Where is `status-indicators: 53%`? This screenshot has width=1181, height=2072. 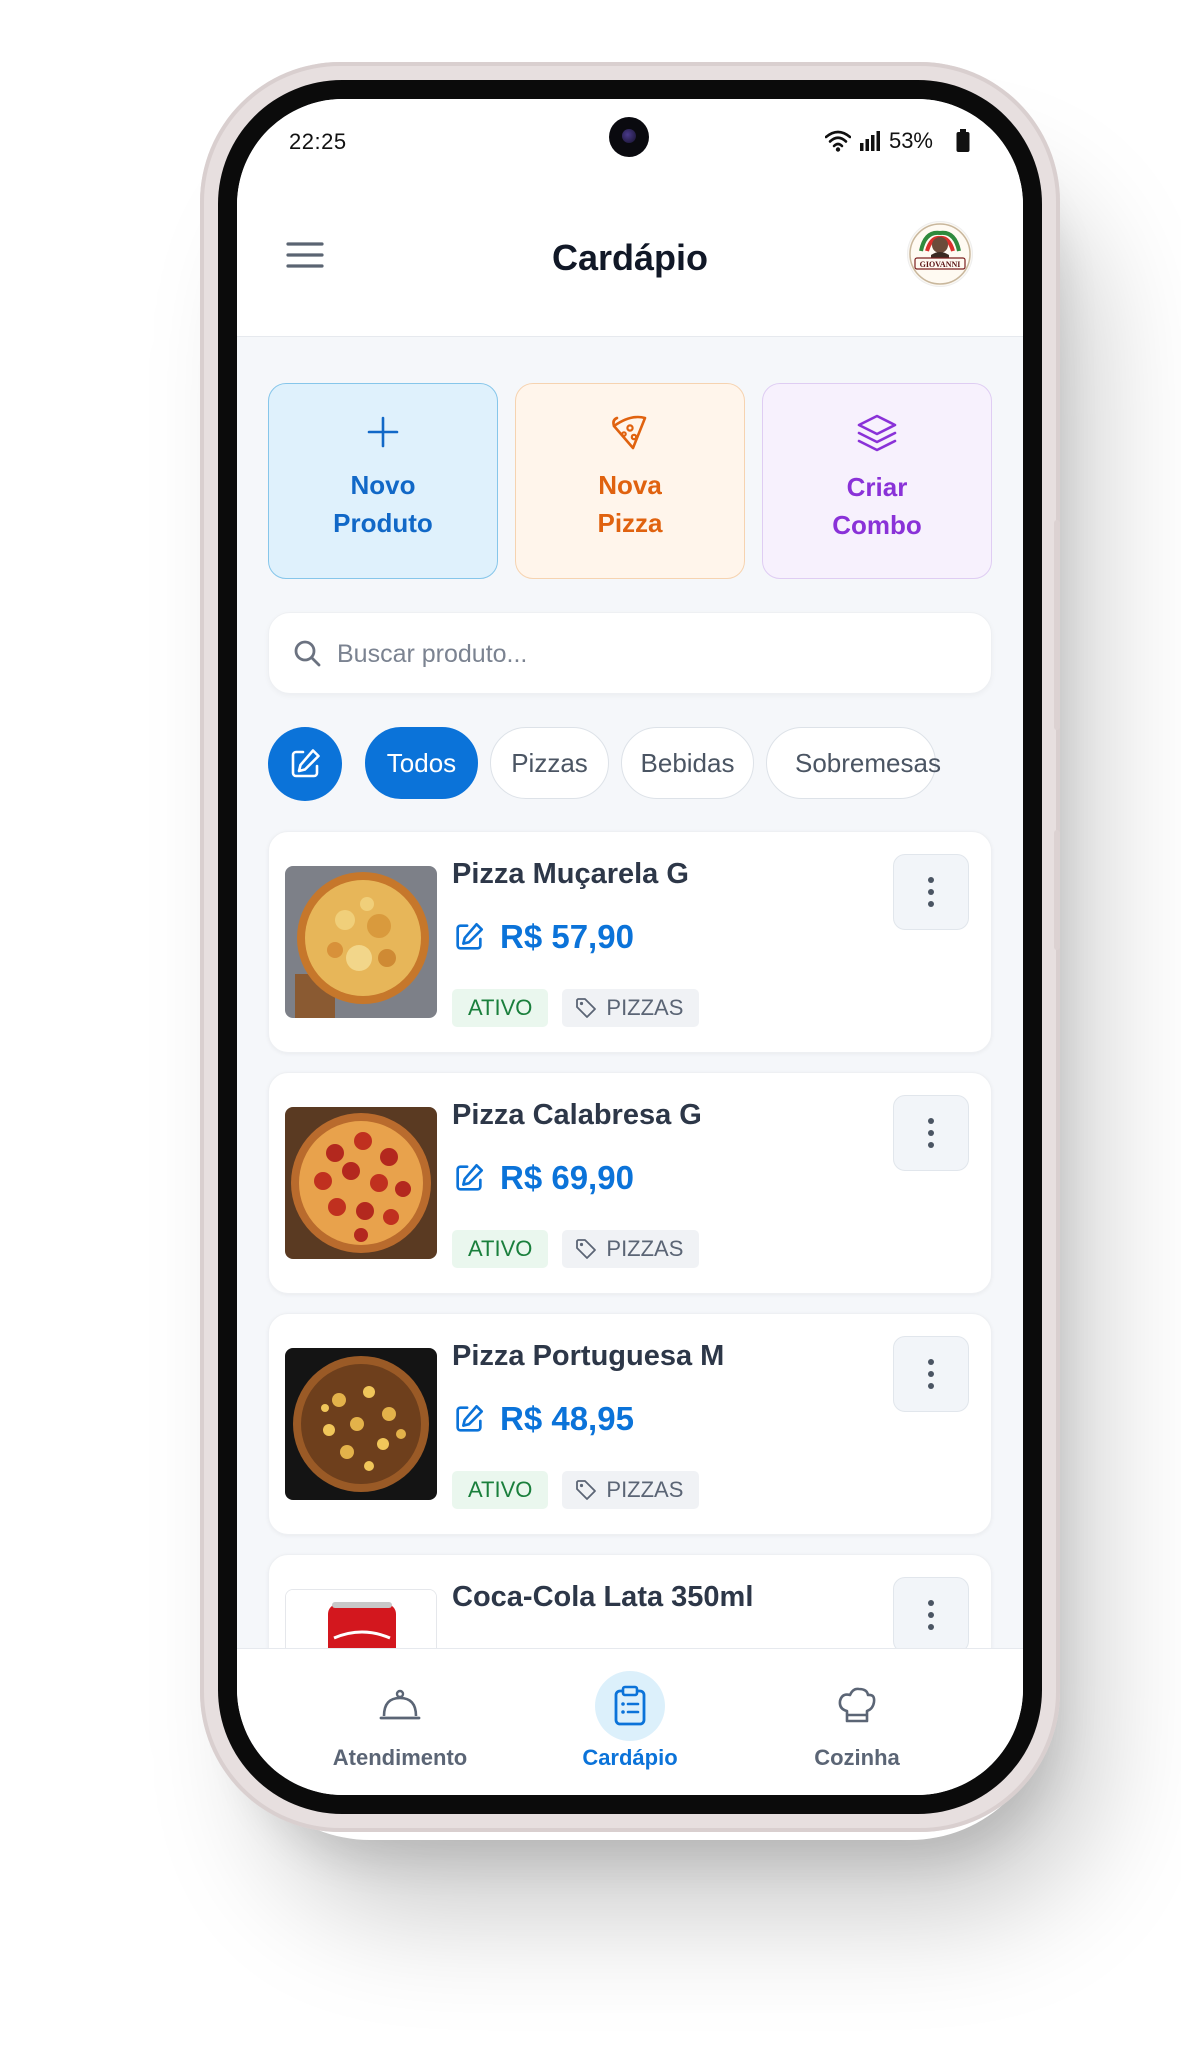
status-indicators: 53% is located at coordinates (897, 141).